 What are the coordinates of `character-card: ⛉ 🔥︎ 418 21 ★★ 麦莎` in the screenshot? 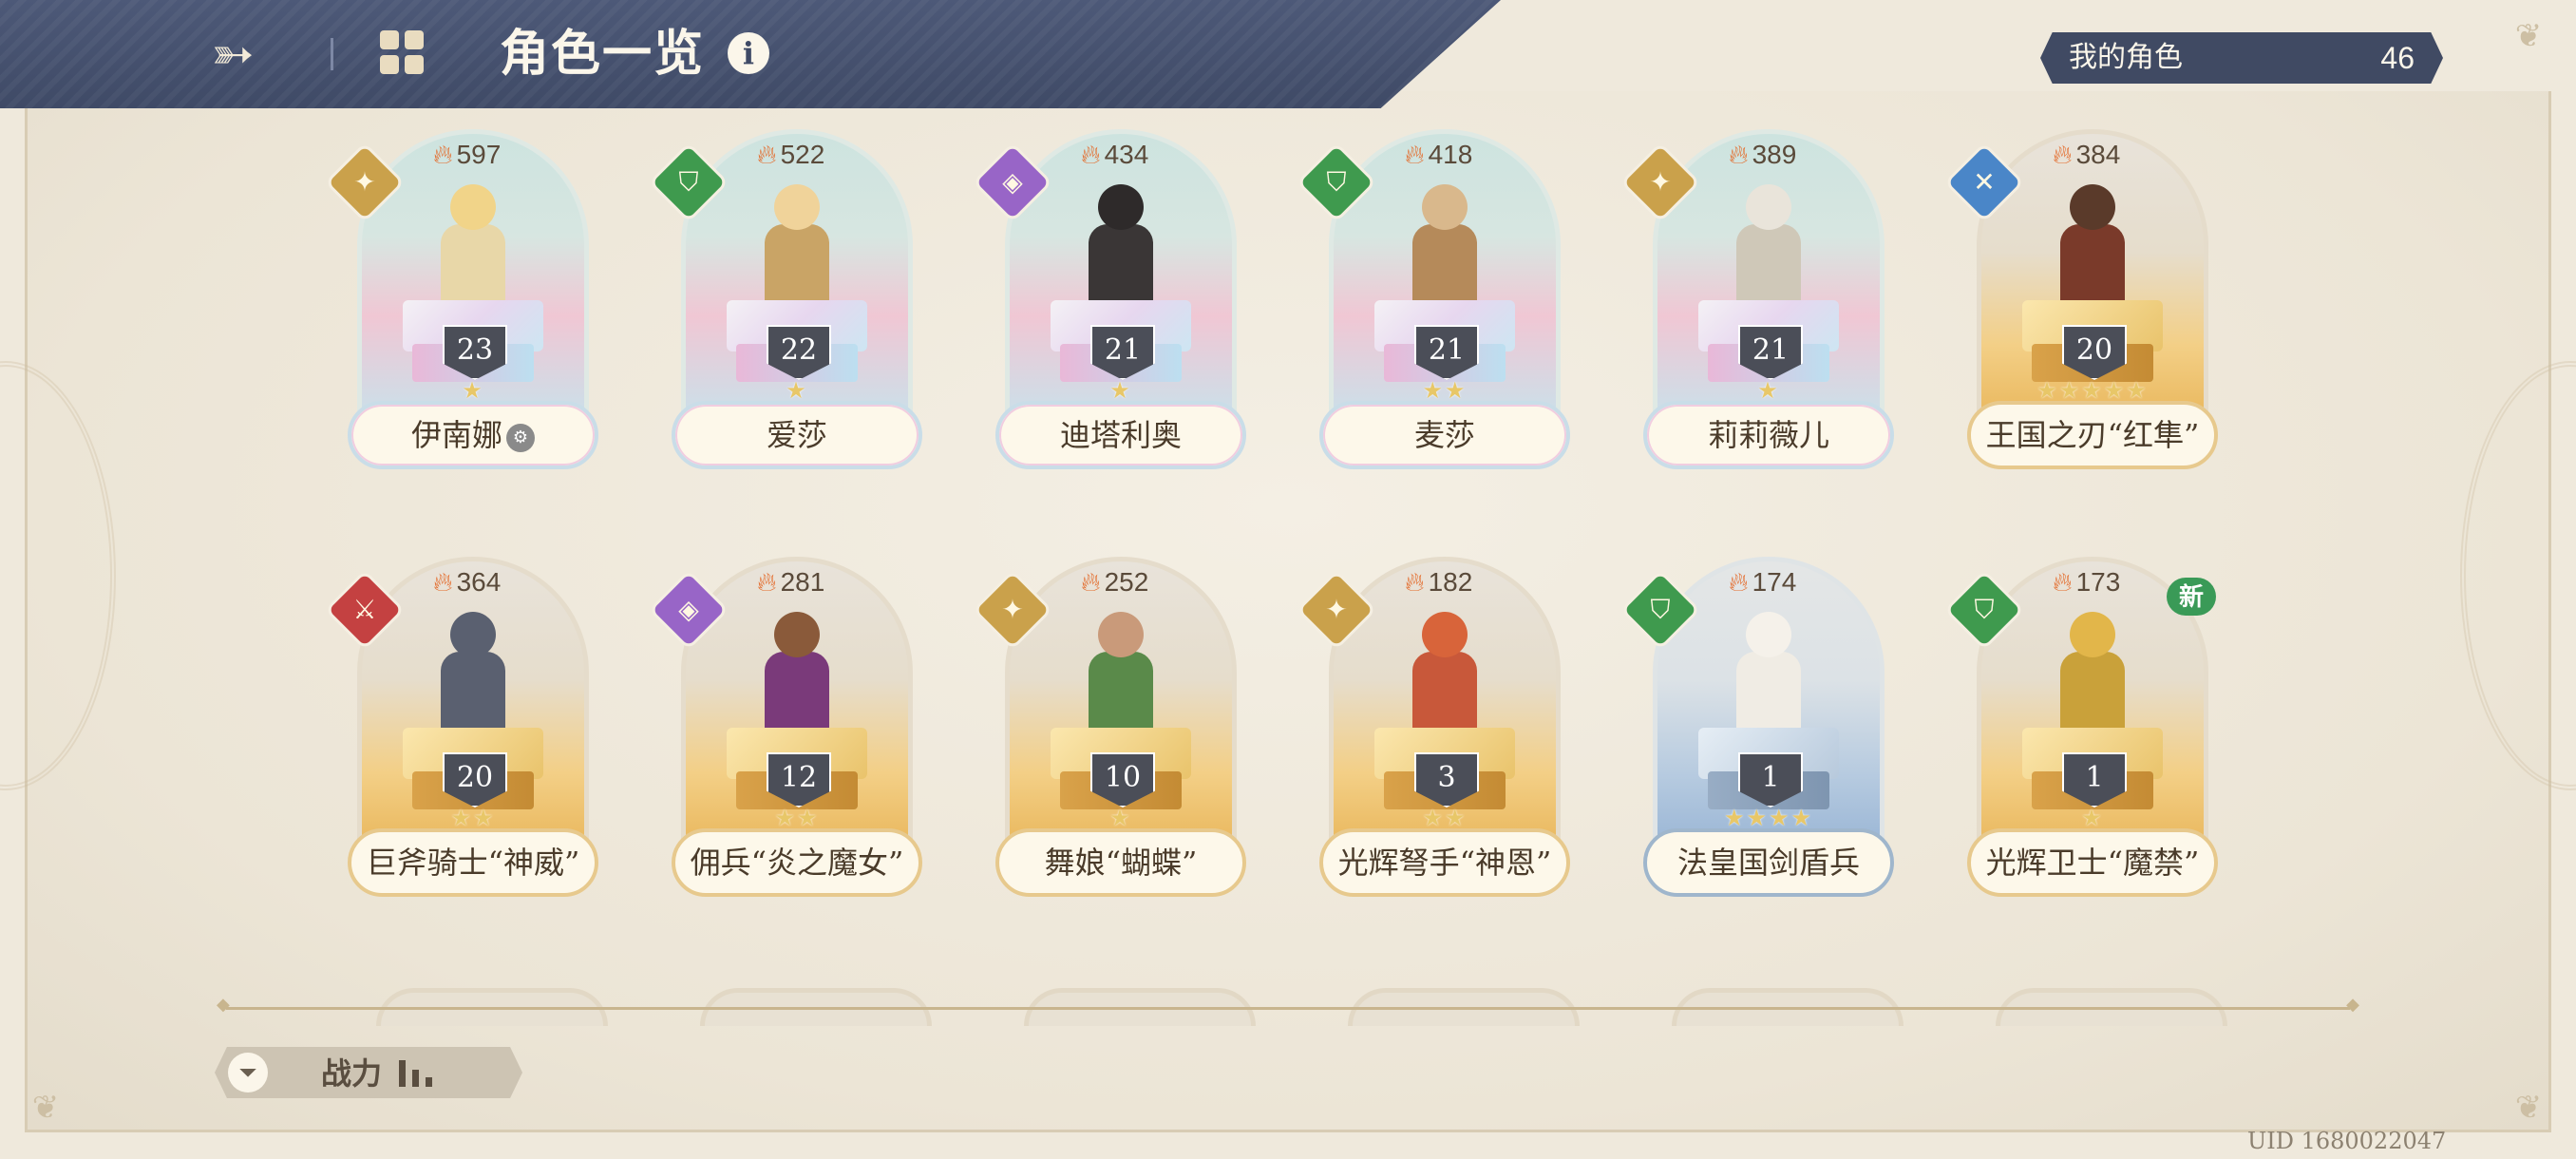 It's located at (1433, 309).